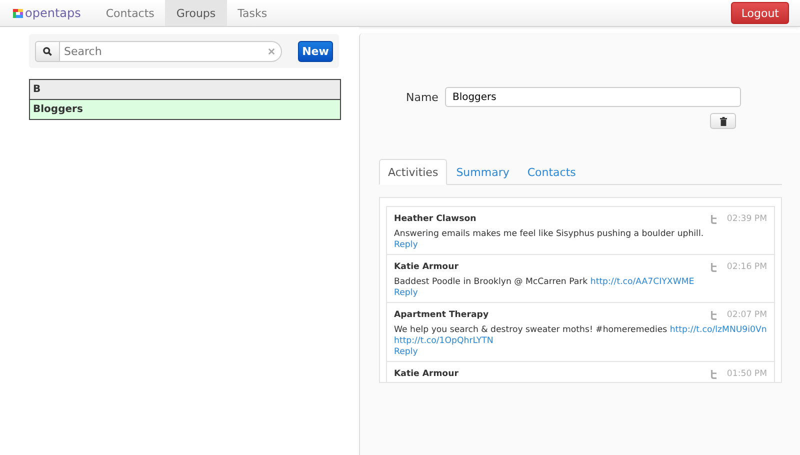  Describe the element at coordinates (746, 267) in the screenshot. I see `post-time: 02:16 PM` at that location.